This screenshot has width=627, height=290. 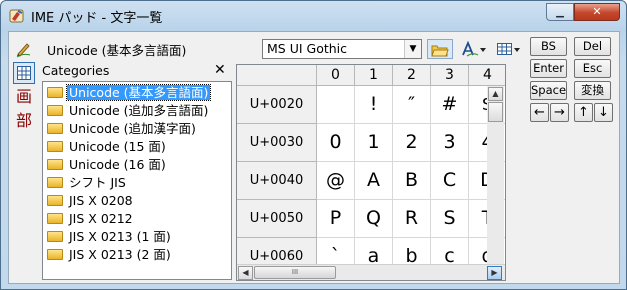 What do you see at coordinates (495, 94) in the screenshot?
I see `scroll-up-button: ▲` at bounding box center [495, 94].